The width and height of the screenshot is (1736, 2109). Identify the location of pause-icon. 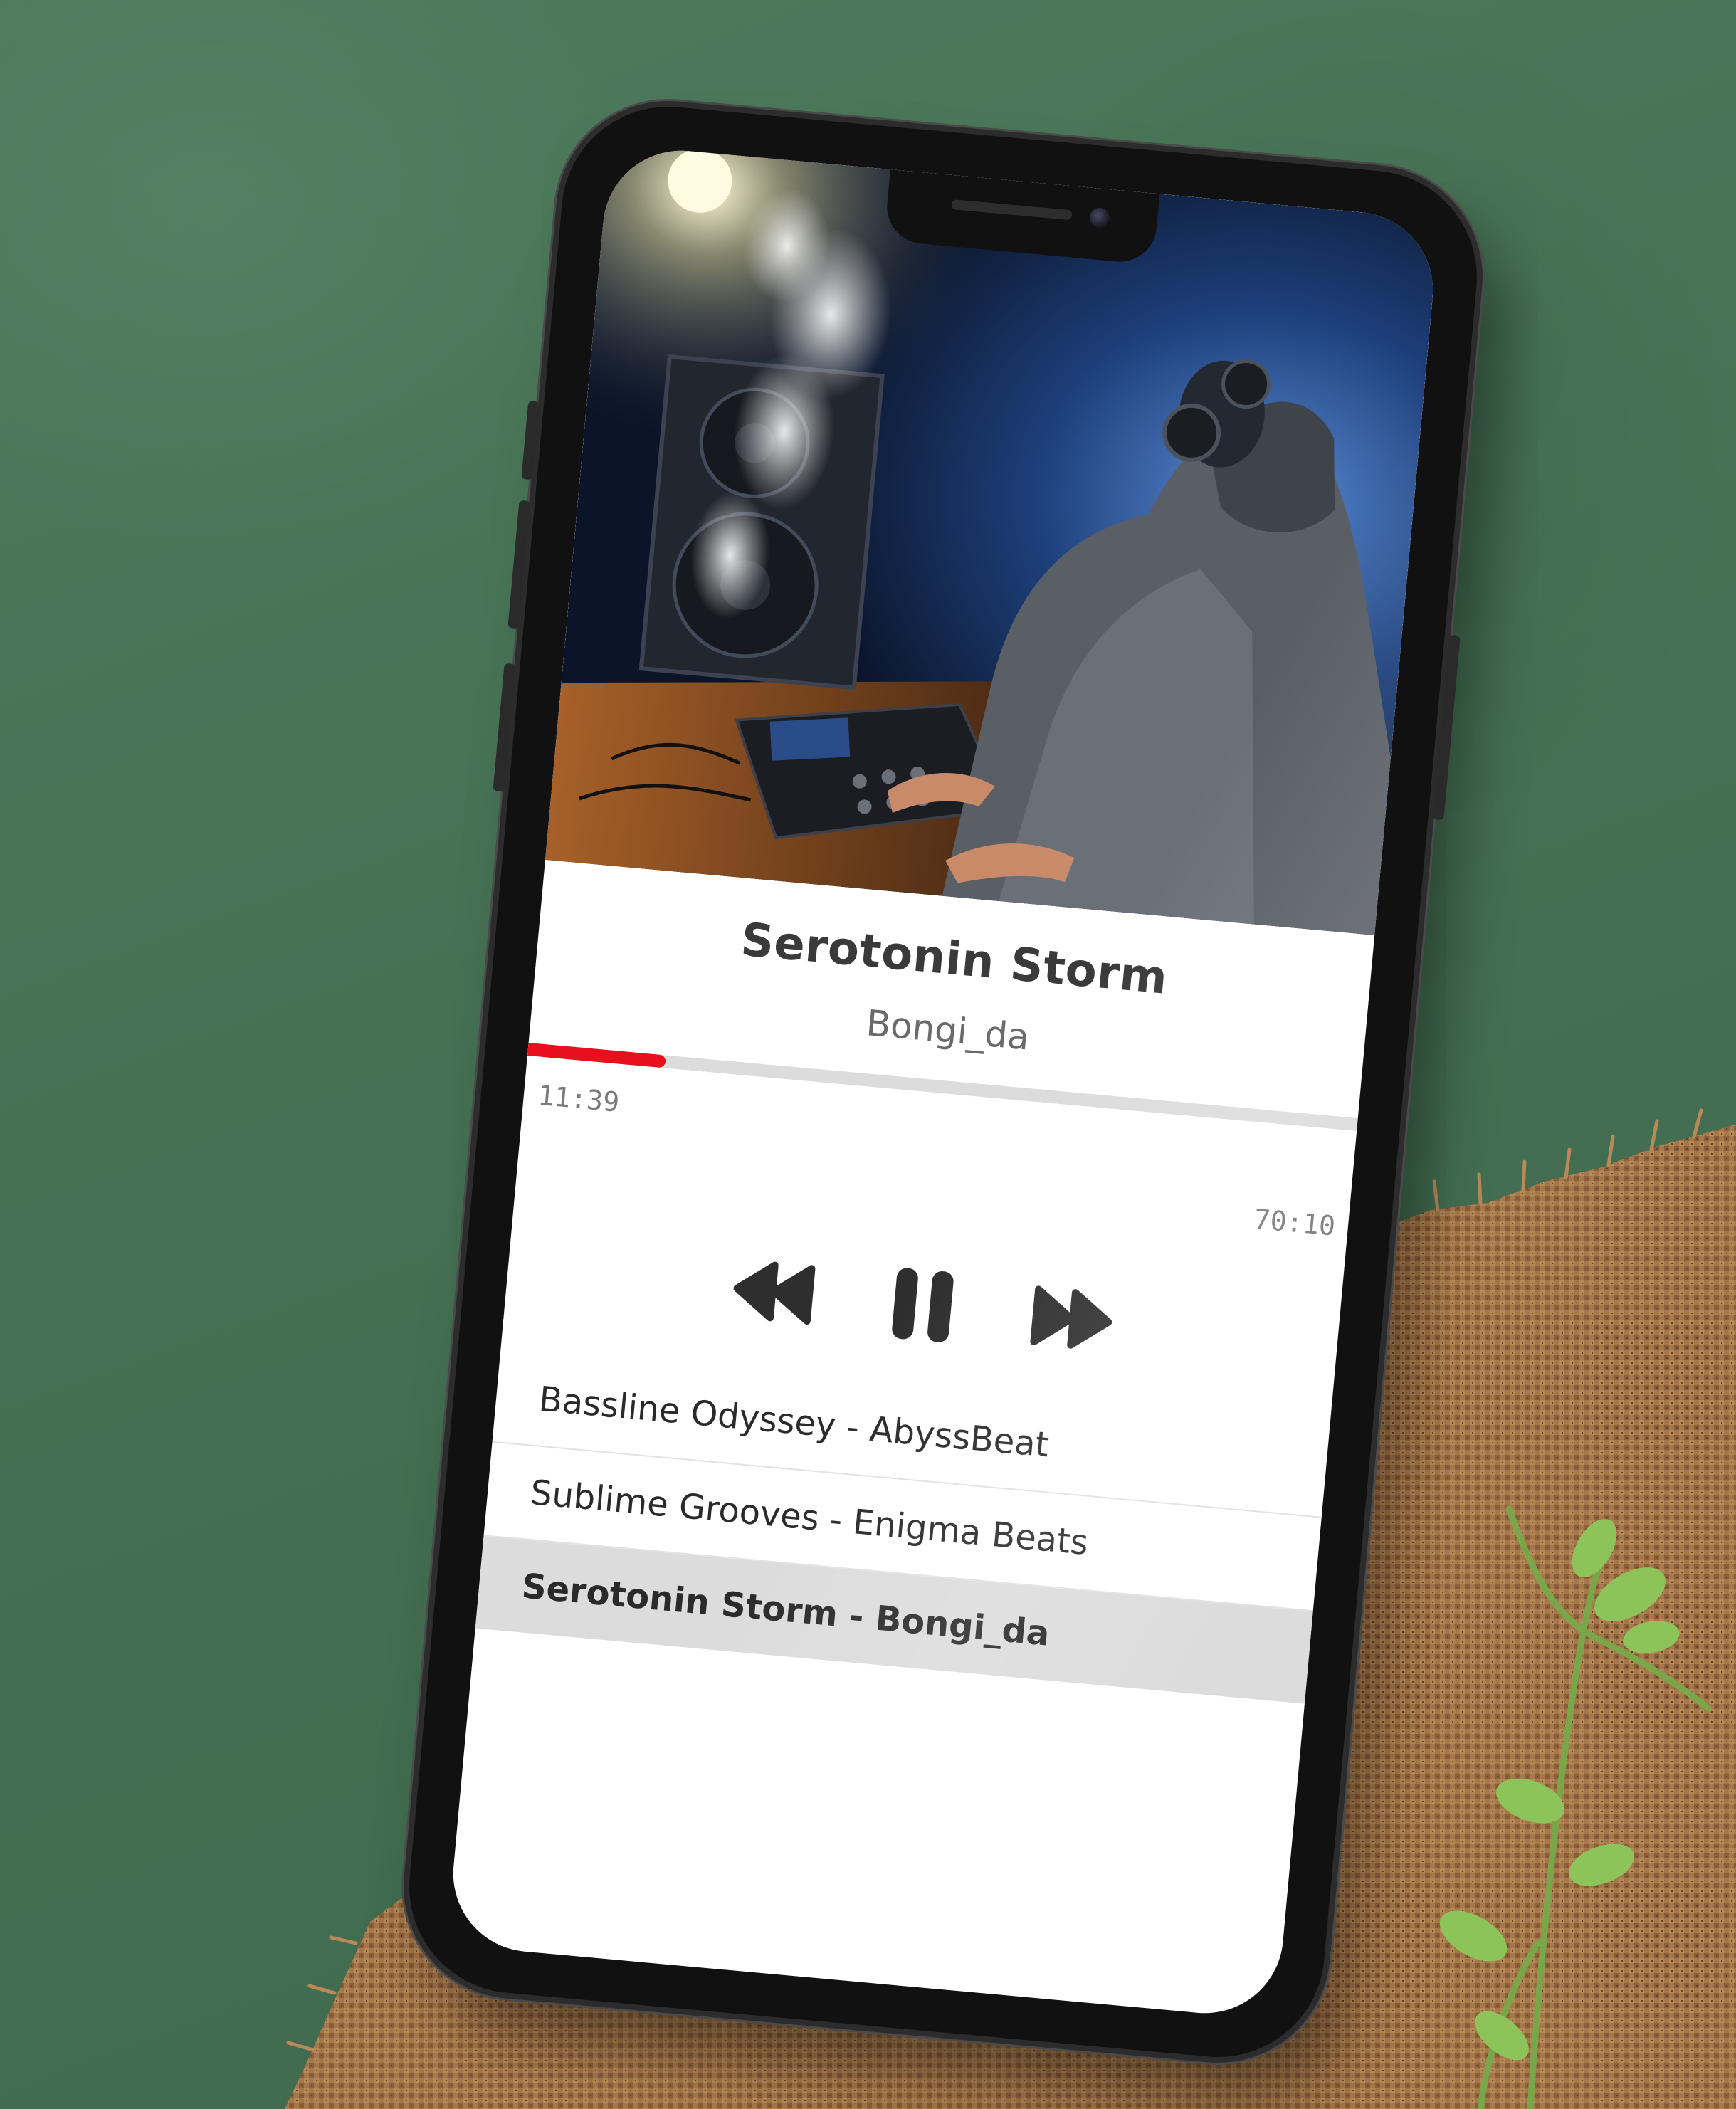
(923, 1305).